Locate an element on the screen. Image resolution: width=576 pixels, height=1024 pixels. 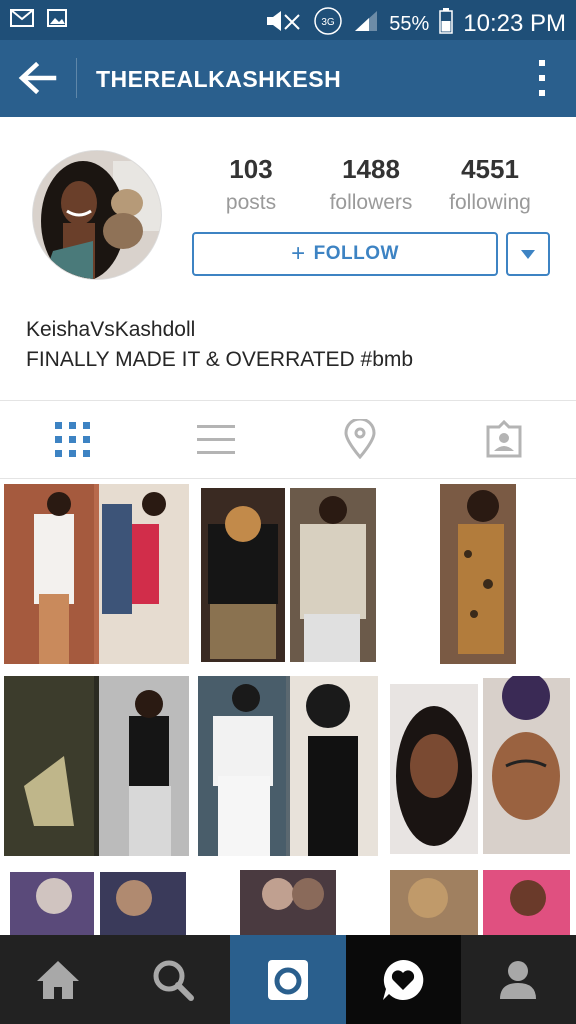
grid-icon is located at coordinates (72, 439).